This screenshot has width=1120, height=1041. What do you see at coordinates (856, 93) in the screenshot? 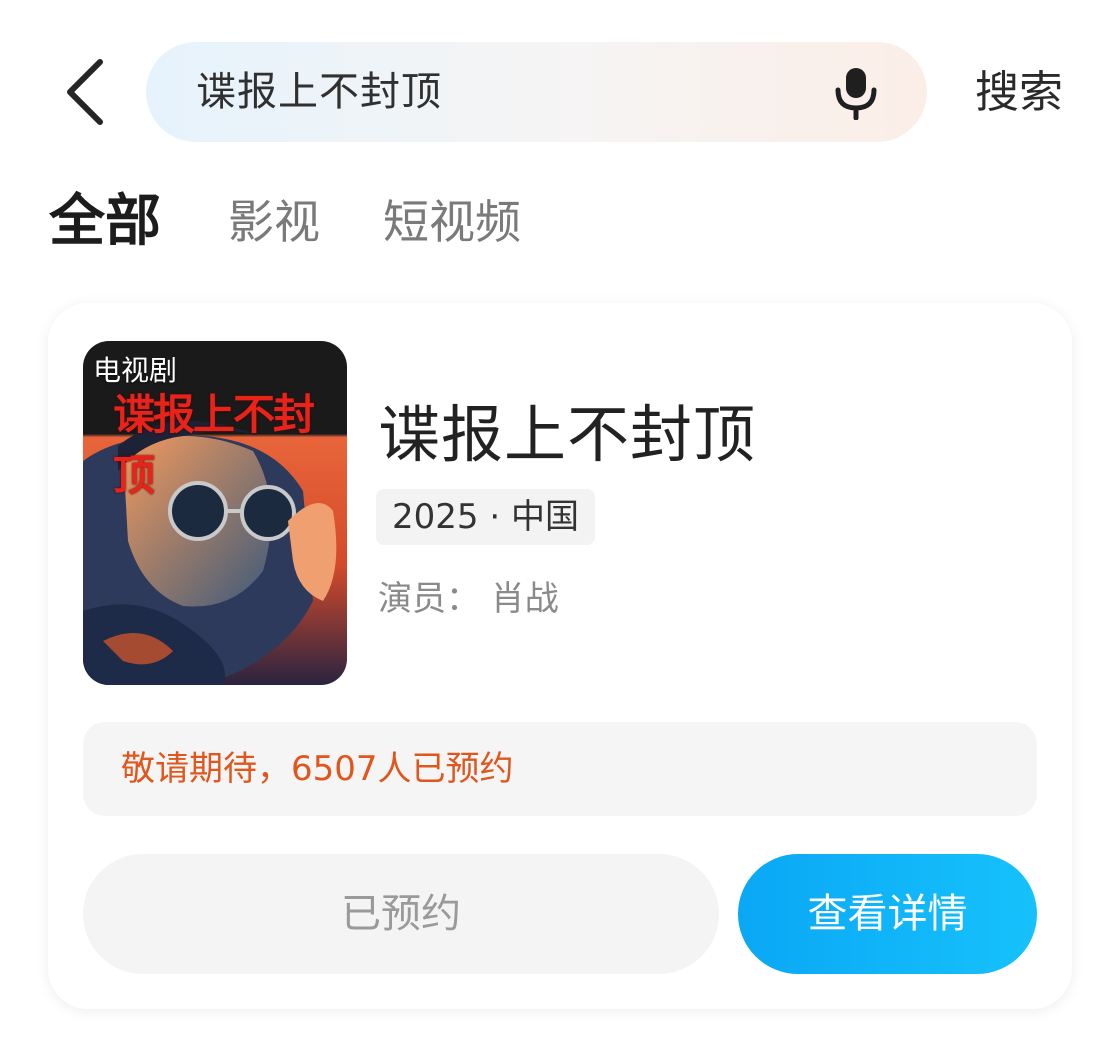
I see `microphone-icon` at bounding box center [856, 93].